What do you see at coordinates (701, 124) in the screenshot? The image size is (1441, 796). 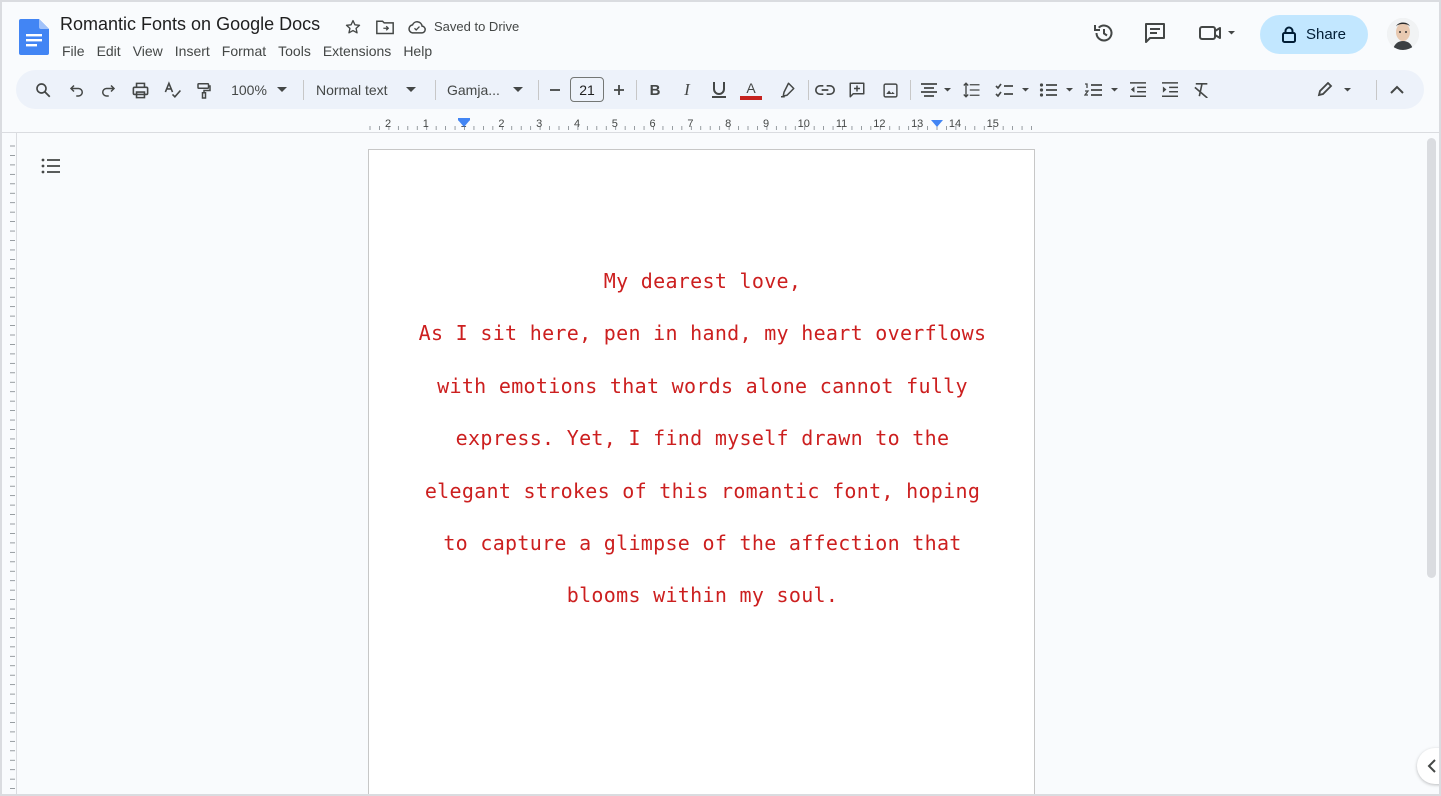 I see `horizontal-ruler: 21123456789101112131415` at bounding box center [701, 124].